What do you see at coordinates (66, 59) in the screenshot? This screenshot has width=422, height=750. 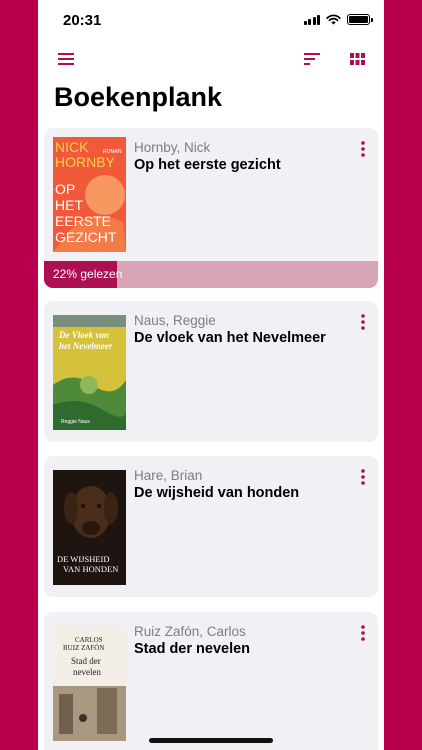 I see `hamburger-menu-icon` at bounding box center [66, 59].